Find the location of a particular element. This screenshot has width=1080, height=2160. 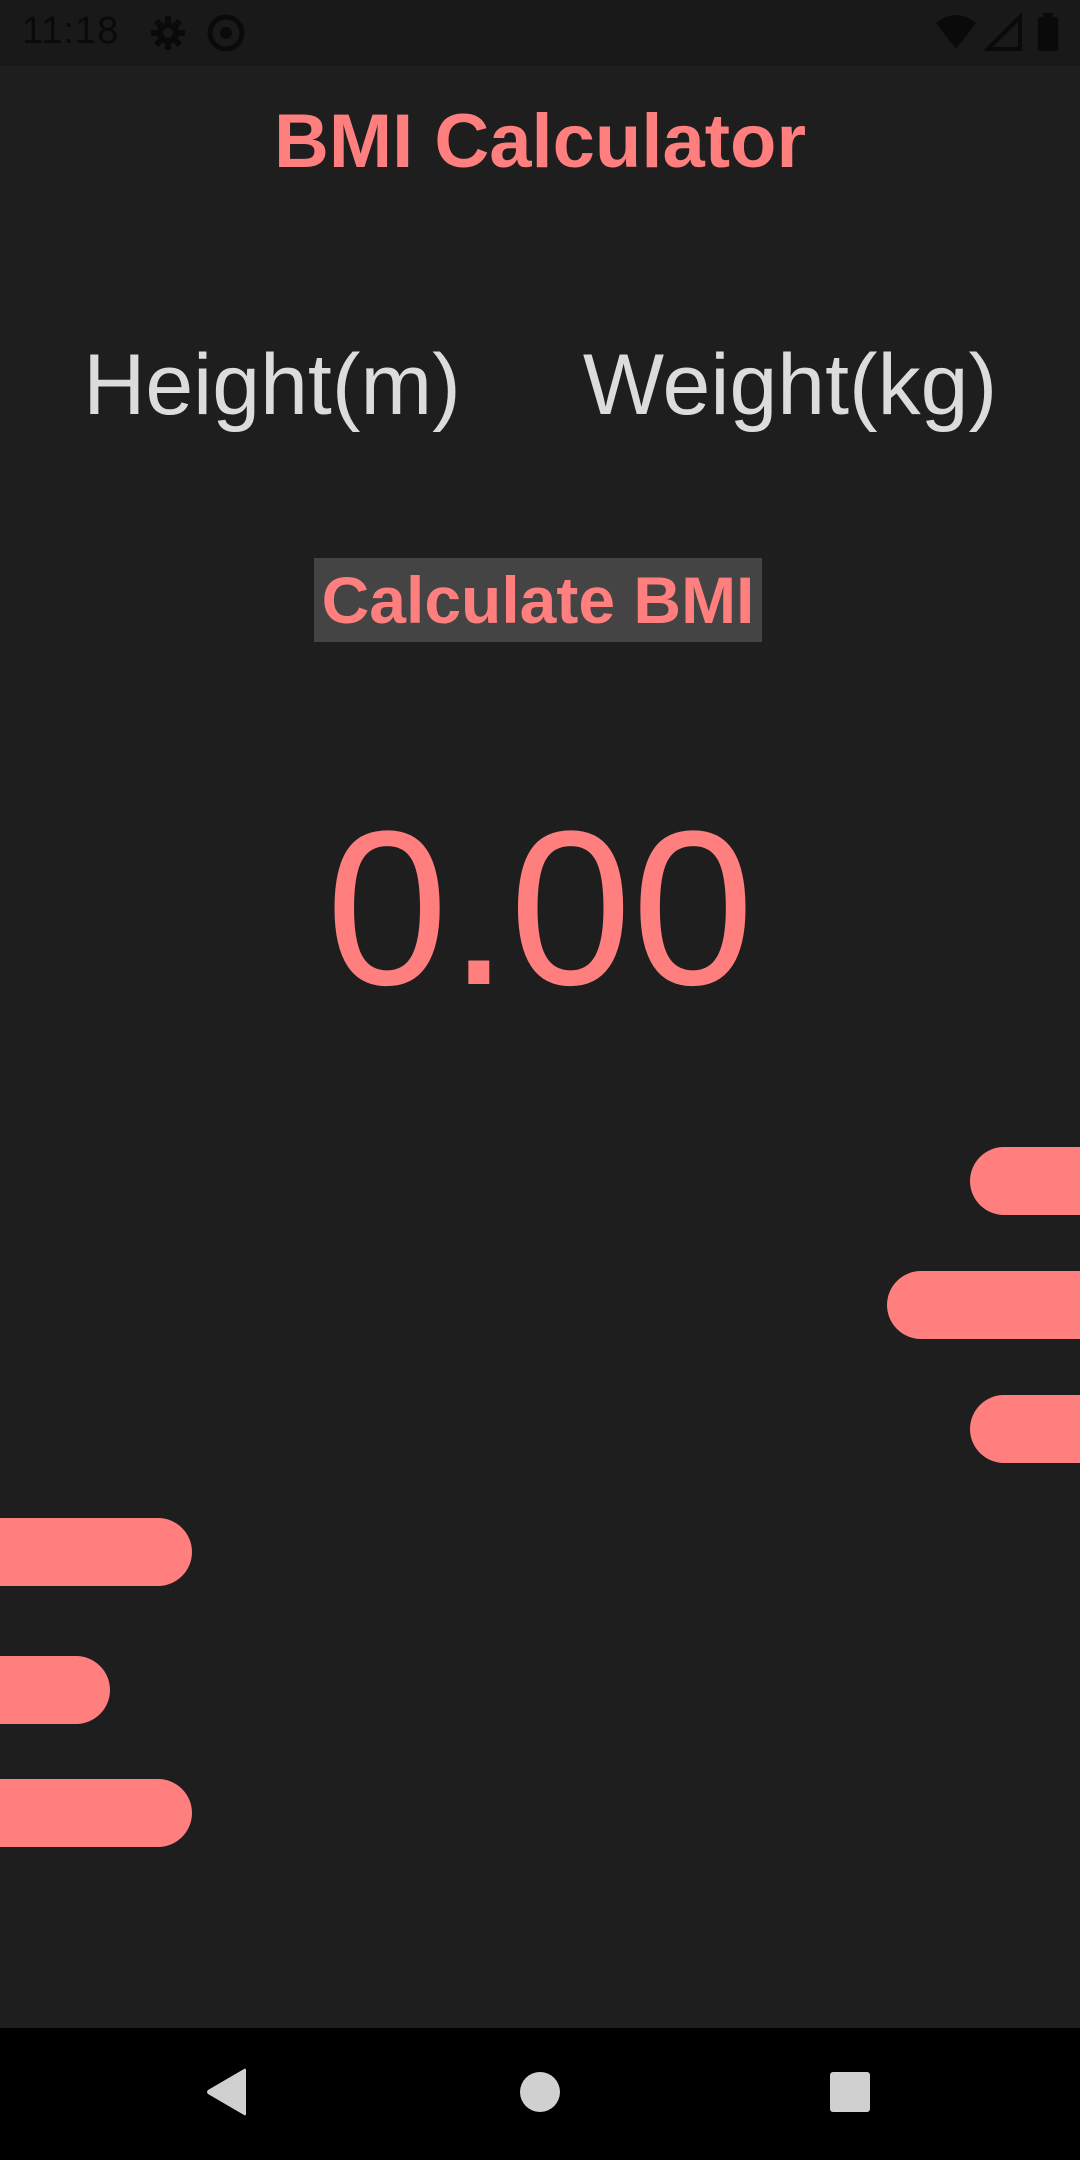

back-button is located at coordinates (226, 2094).